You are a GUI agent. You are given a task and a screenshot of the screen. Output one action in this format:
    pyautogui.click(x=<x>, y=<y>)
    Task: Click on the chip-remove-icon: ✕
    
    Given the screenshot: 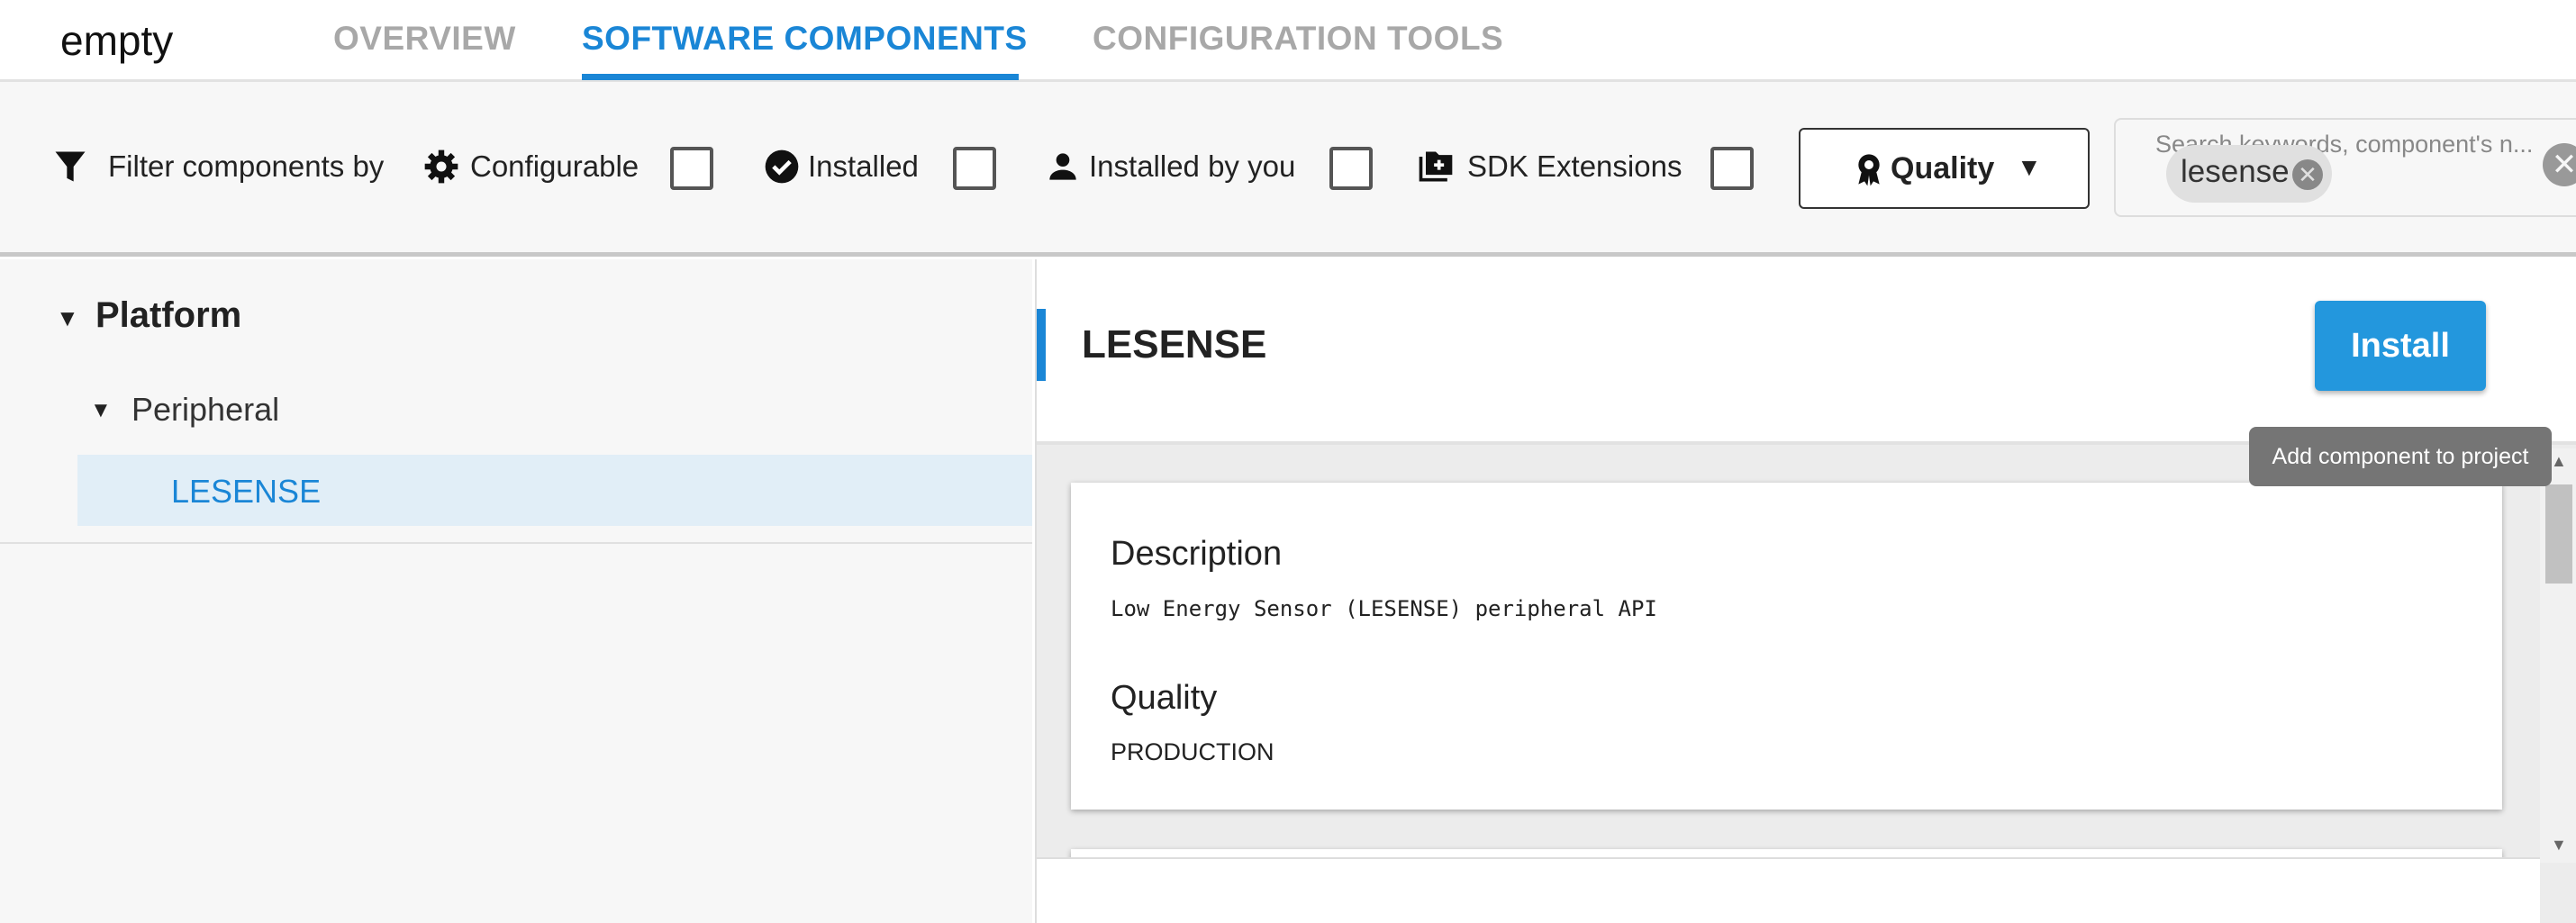 What is the action you would take?
    pyautogui.click(x=2307, y=175)
    